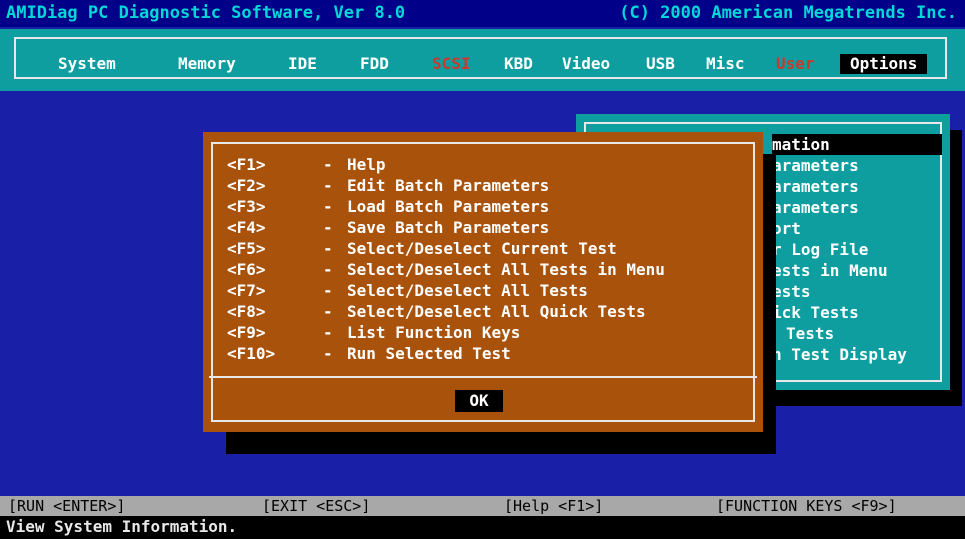 The height and width of the screenshot is (539, 965). What do you see at coordinates (246, 269) in the screenshot?
I see `fkey-label: <F6>` at bounding box center [246, 269].